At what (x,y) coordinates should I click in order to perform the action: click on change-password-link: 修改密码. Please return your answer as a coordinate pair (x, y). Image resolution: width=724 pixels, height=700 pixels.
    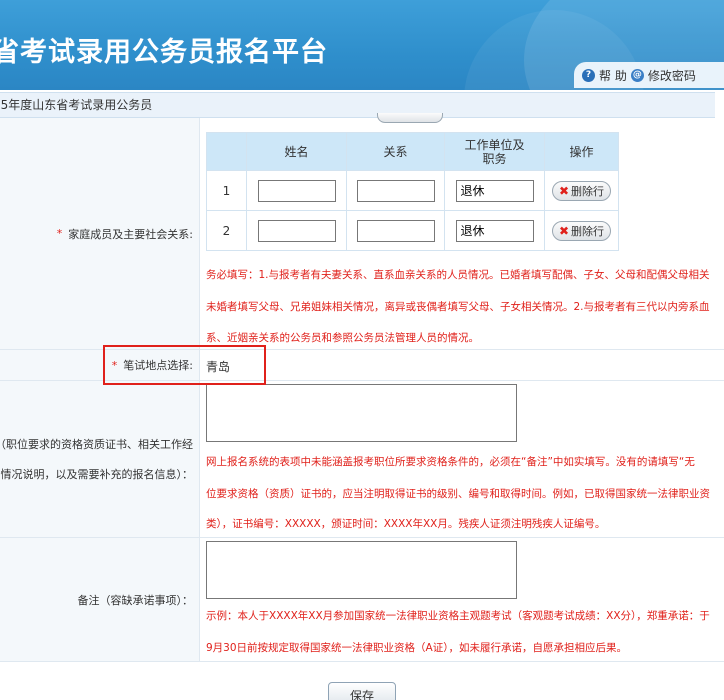
    Looking at the image, I should click on (672, 75).